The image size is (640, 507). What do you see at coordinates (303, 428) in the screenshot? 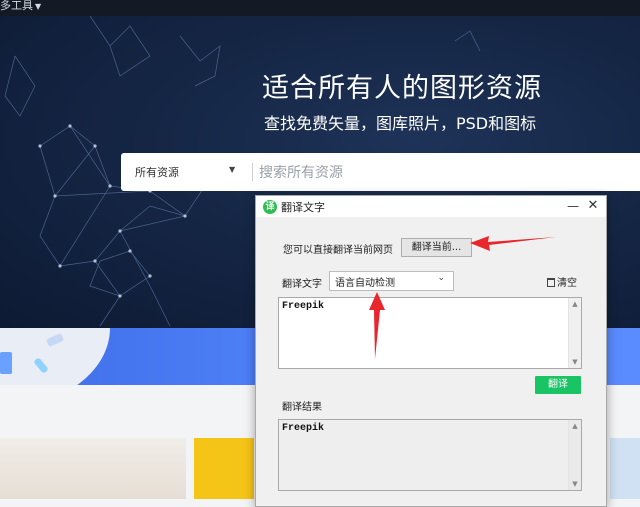
I see `result-text: Freepik` at bounding box center [303, 428].